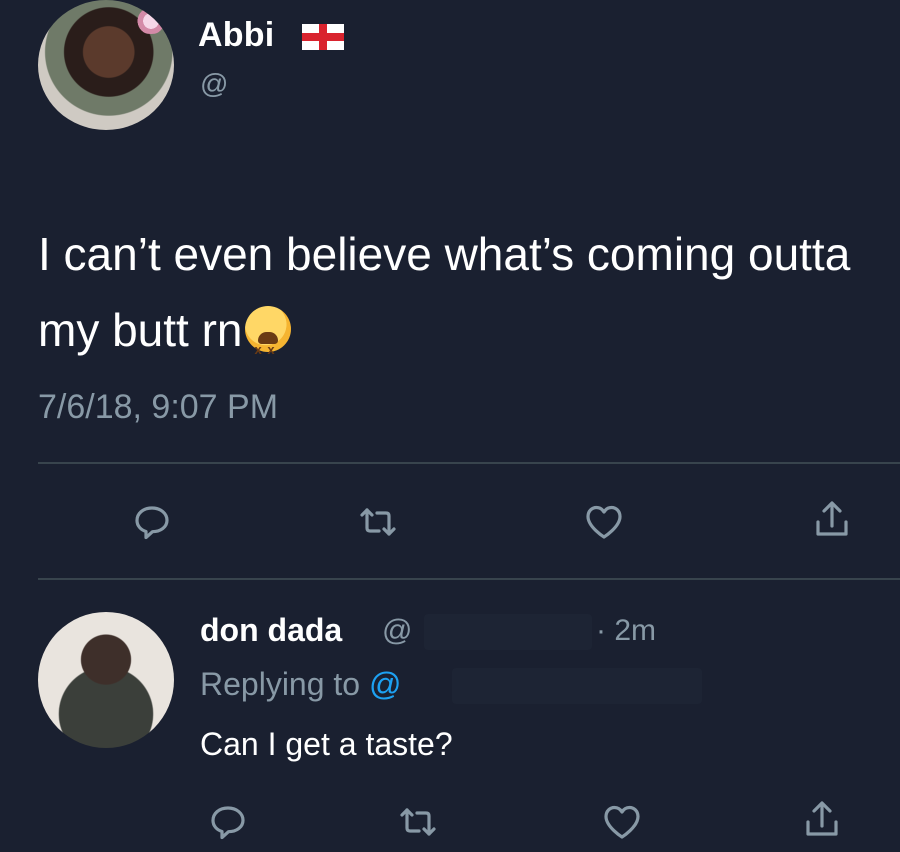 This screenshot has height=852, width=900. I want to click on reply-display-name: don dada, so click(271, 630).